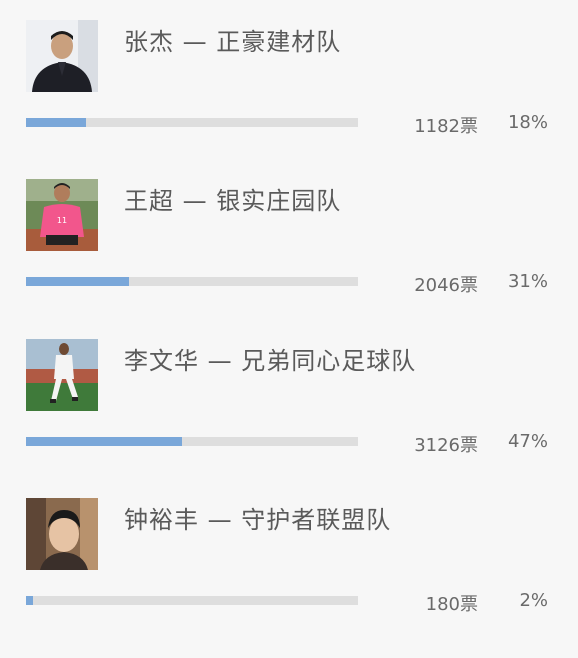  What do you see at coordinates (258, 520) in the screenshot?
I see `candidate-name: 钟裕丰 — 守护者联盟队` at bounding box center [258, 520].